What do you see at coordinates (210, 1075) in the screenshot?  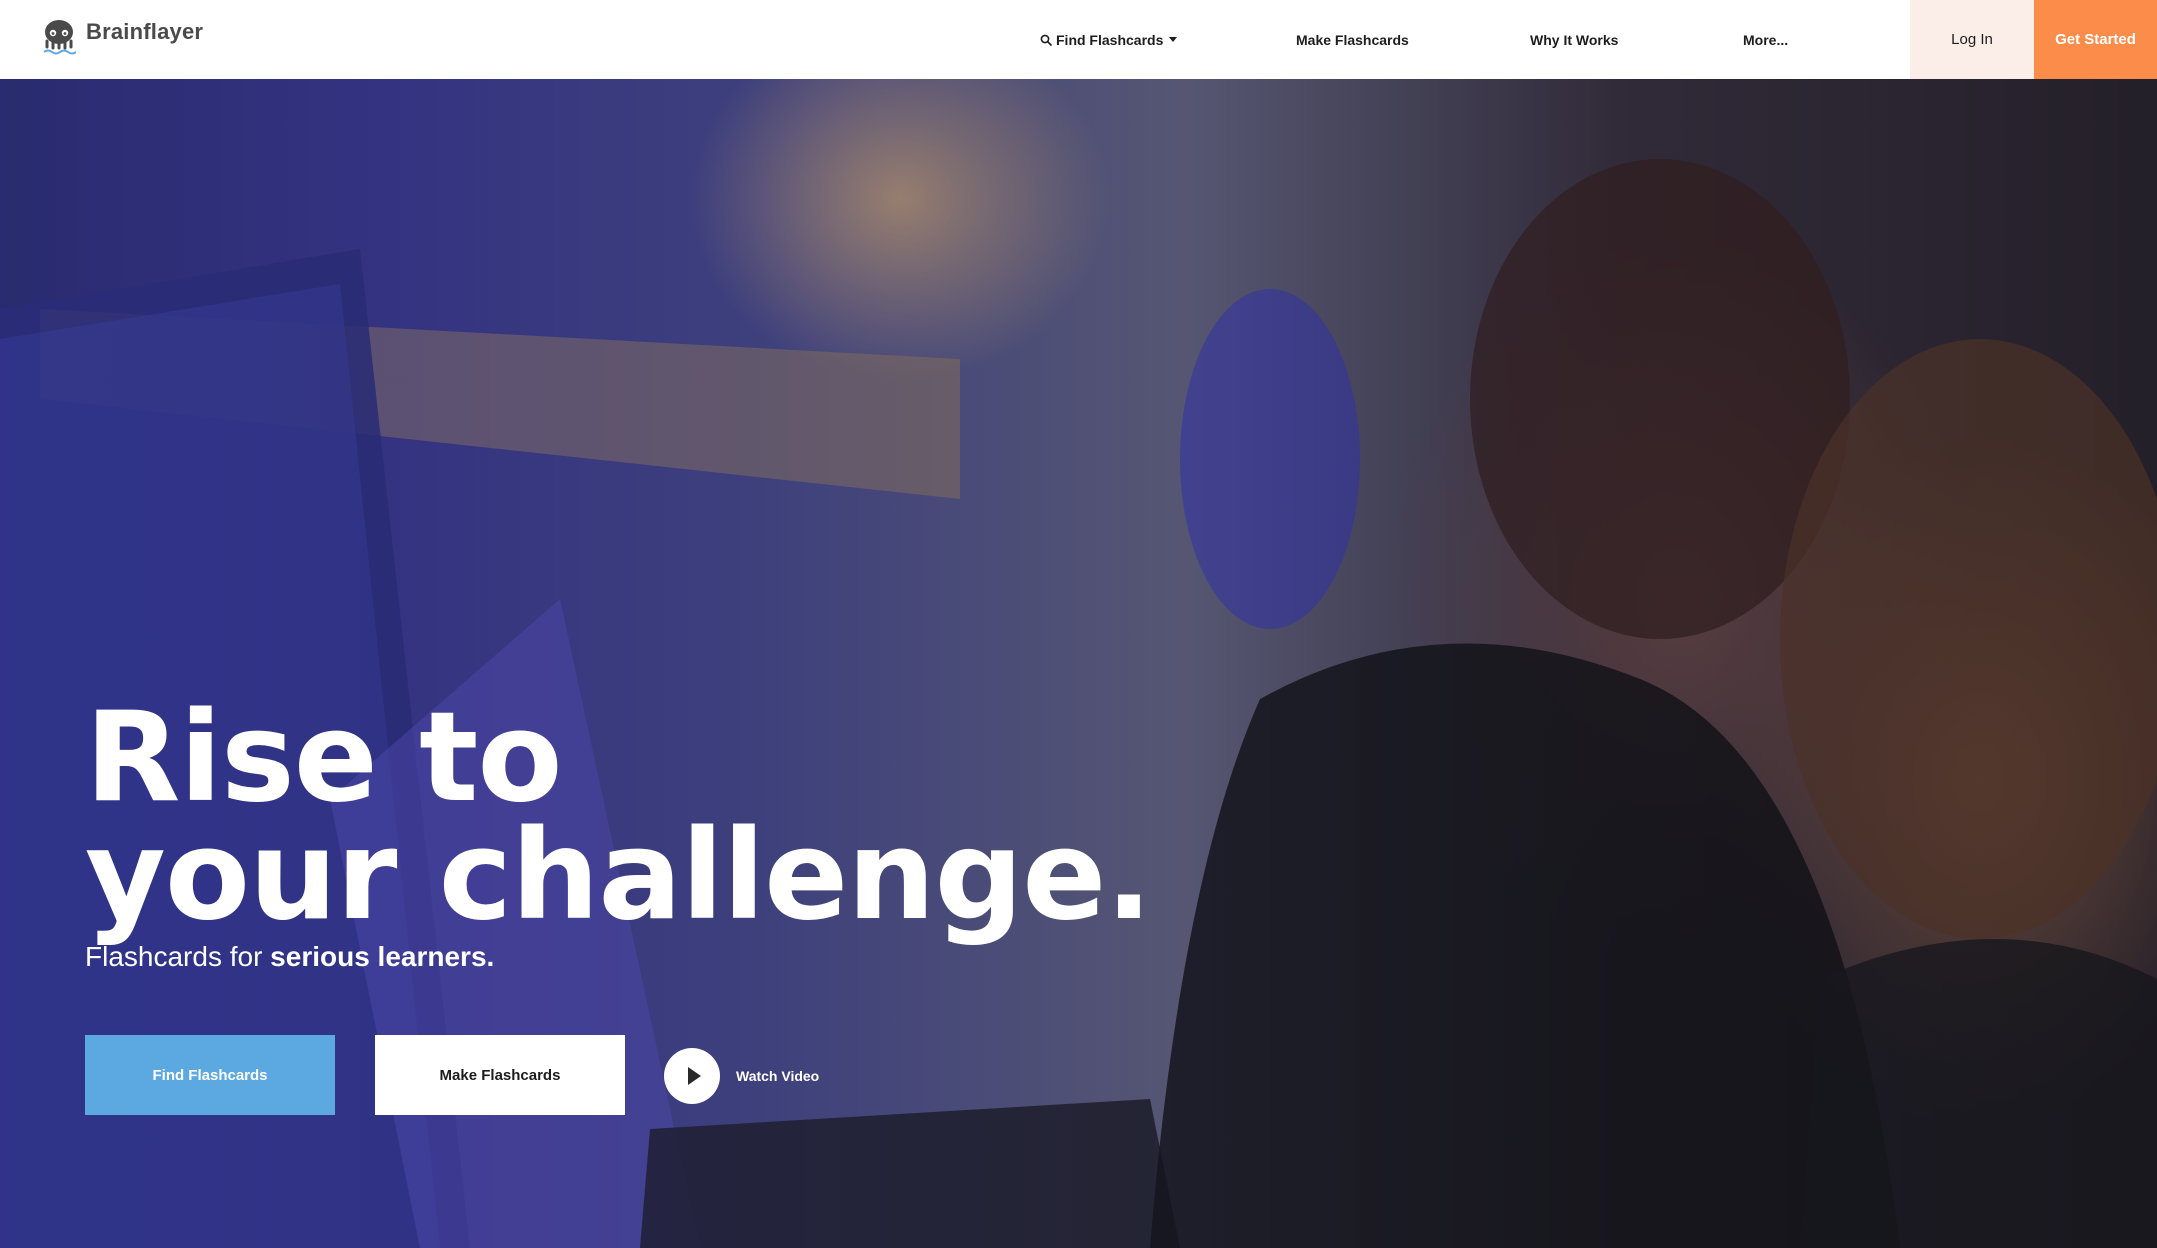 I see `find-flashcards-button: Find Flashcards` at bounding box center [210, 1075].